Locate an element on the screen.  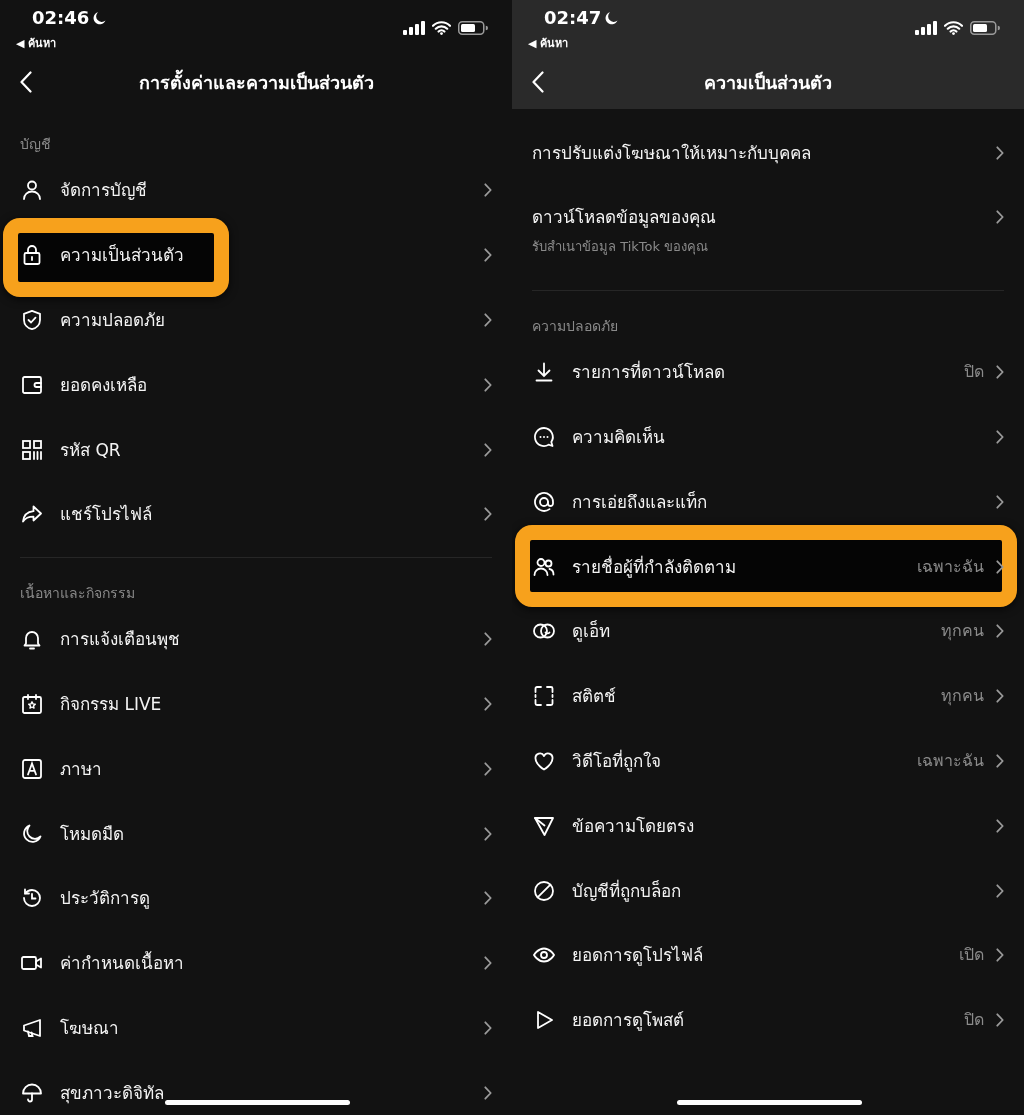
setting-label: การเอ่ยถึงและแท็ก is located at coordinates (639, 501).